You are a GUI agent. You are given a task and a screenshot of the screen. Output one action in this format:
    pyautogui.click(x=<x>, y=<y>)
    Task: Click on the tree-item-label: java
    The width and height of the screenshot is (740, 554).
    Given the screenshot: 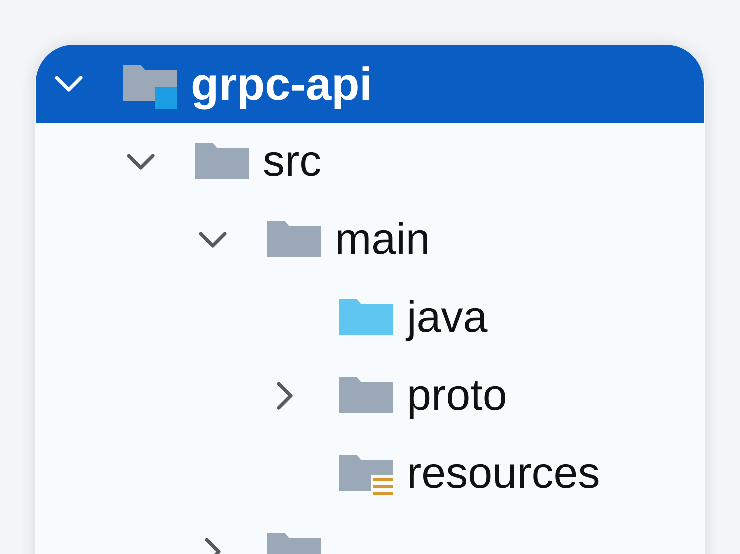 What is the action you would take?
    pyautogui.click(x=447, y=318)
    